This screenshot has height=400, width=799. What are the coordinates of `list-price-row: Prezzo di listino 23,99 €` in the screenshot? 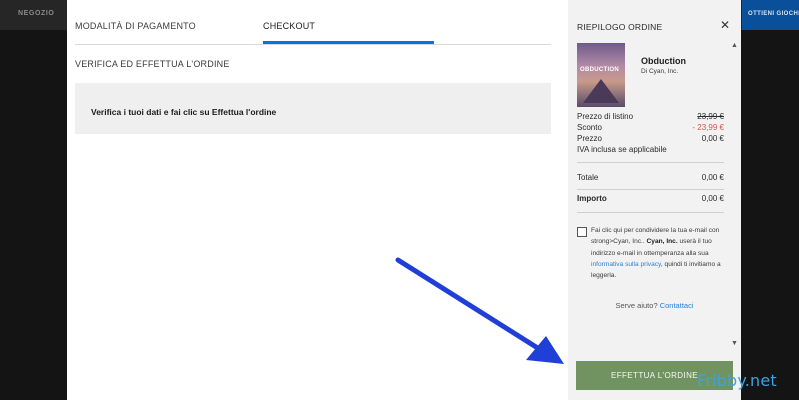 It's located at (650, 117).